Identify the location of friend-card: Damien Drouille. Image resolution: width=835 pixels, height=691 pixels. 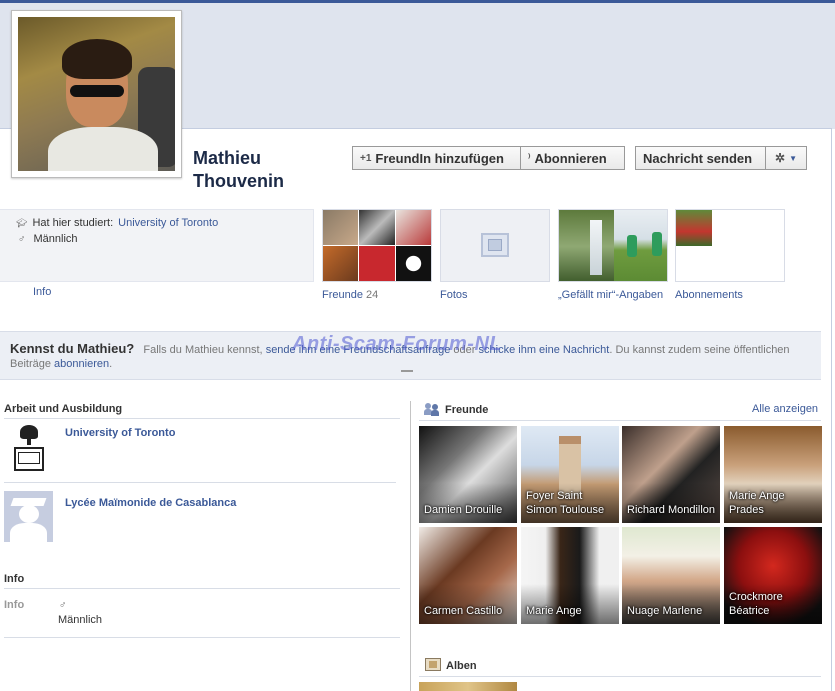
(468, 474).